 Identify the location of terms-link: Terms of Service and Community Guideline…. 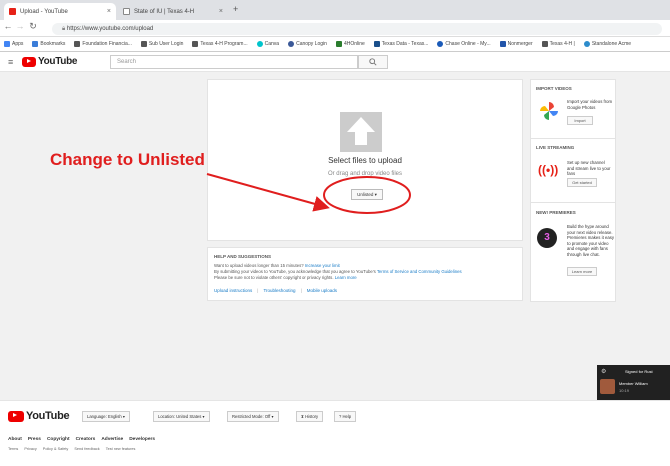
(419, 271).